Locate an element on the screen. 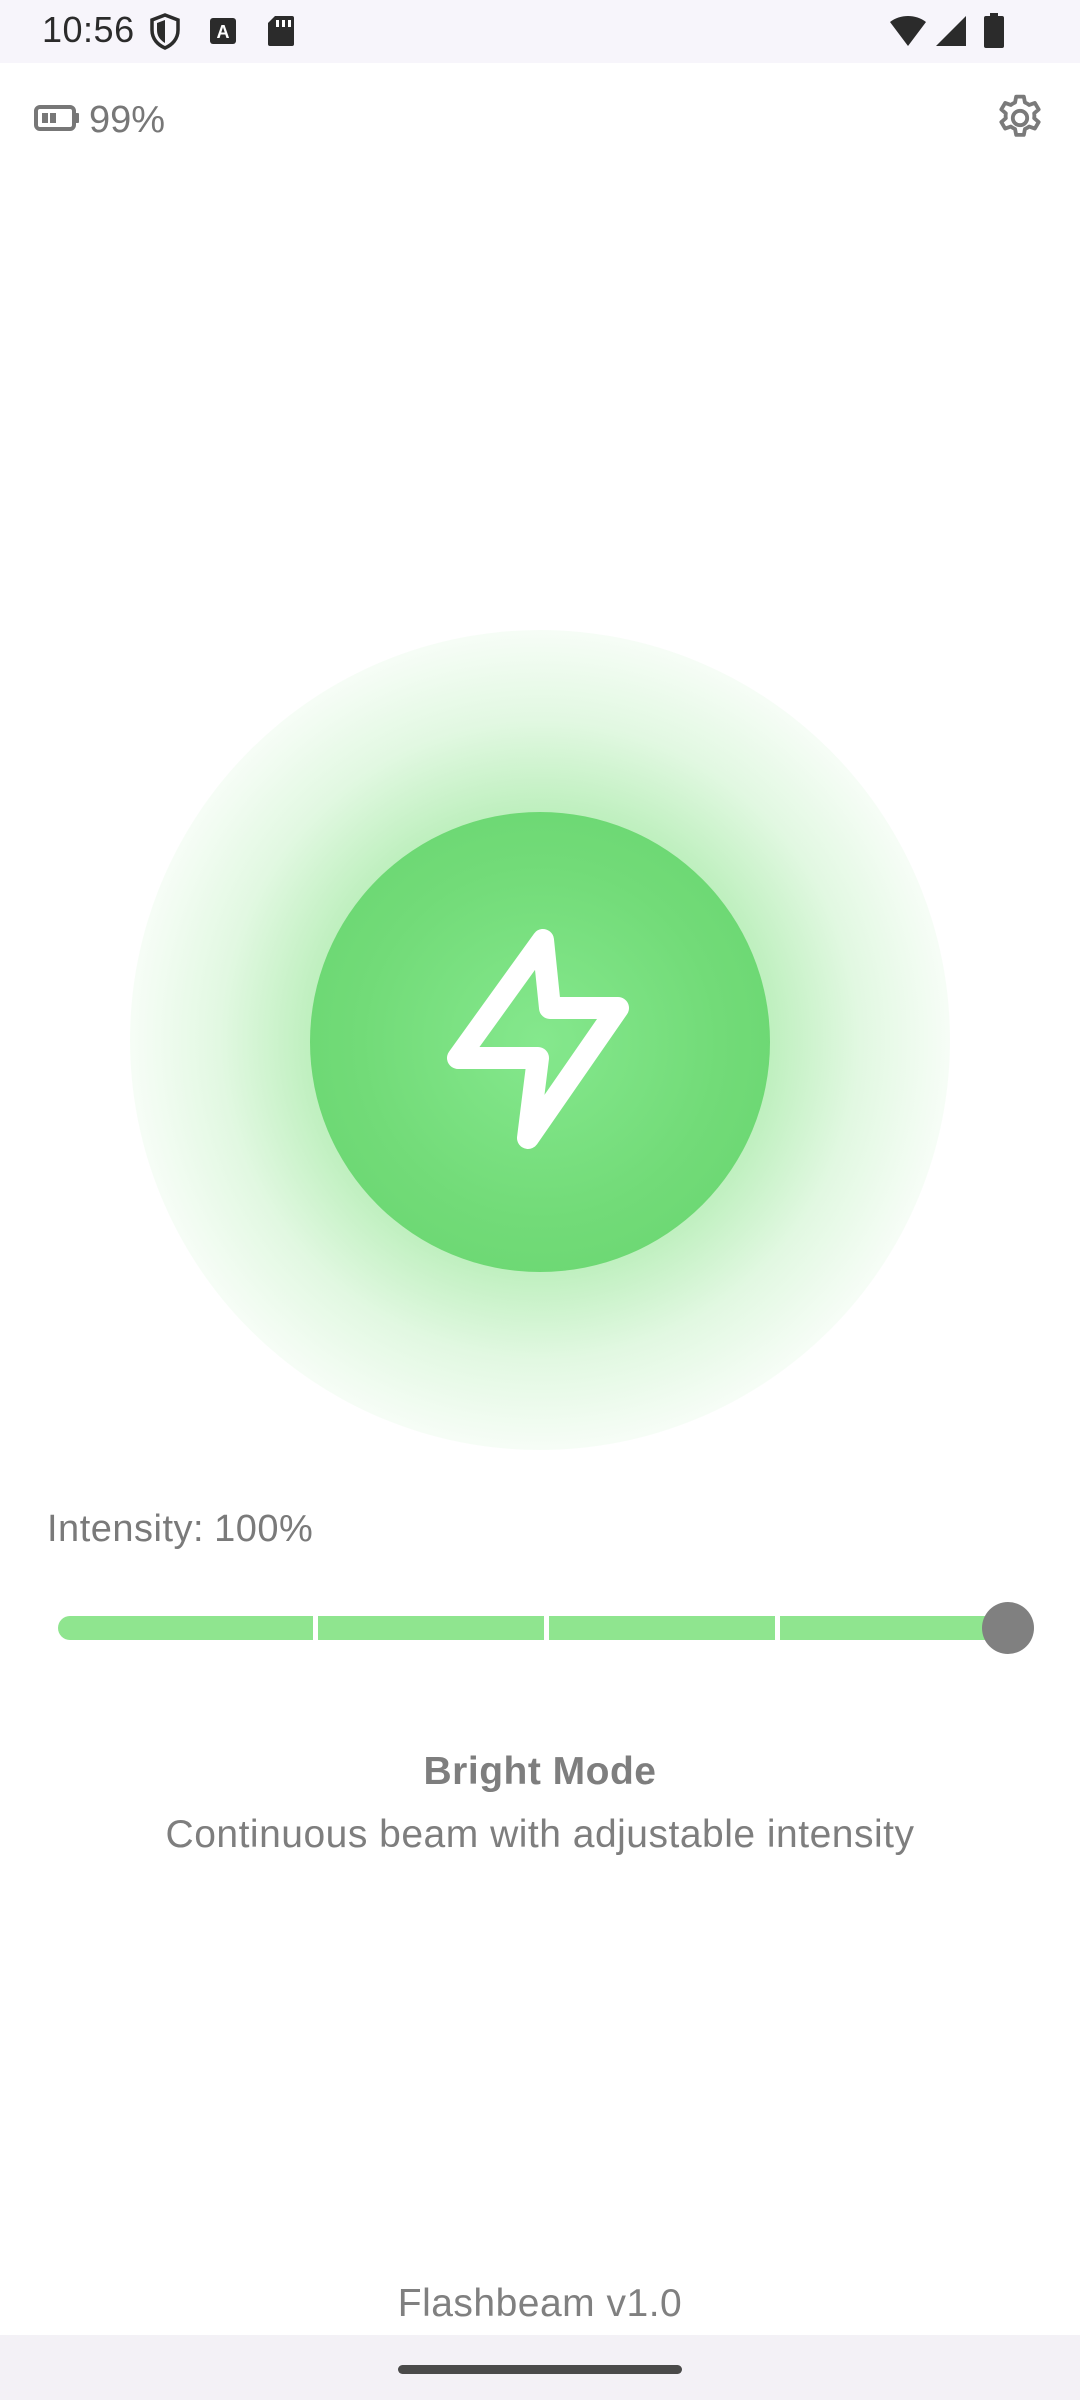 This screenshot has width=1080, height=2400. cell-signal-icon is located at coordinates (951, 33).